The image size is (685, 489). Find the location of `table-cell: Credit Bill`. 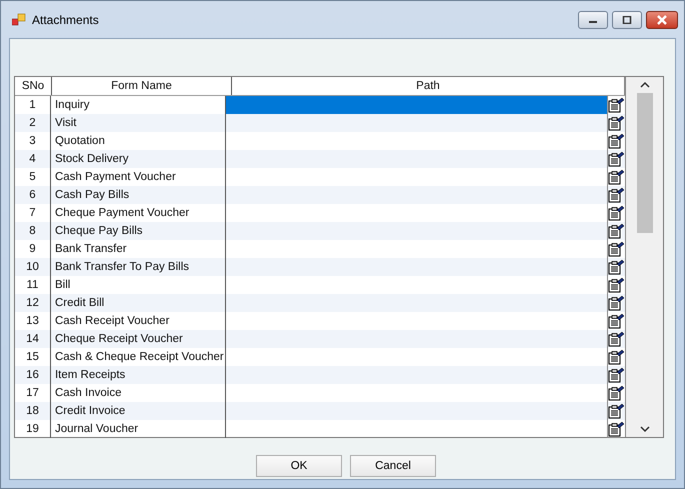

table-cell: Credit Bill is located at coordinates (138, 303).